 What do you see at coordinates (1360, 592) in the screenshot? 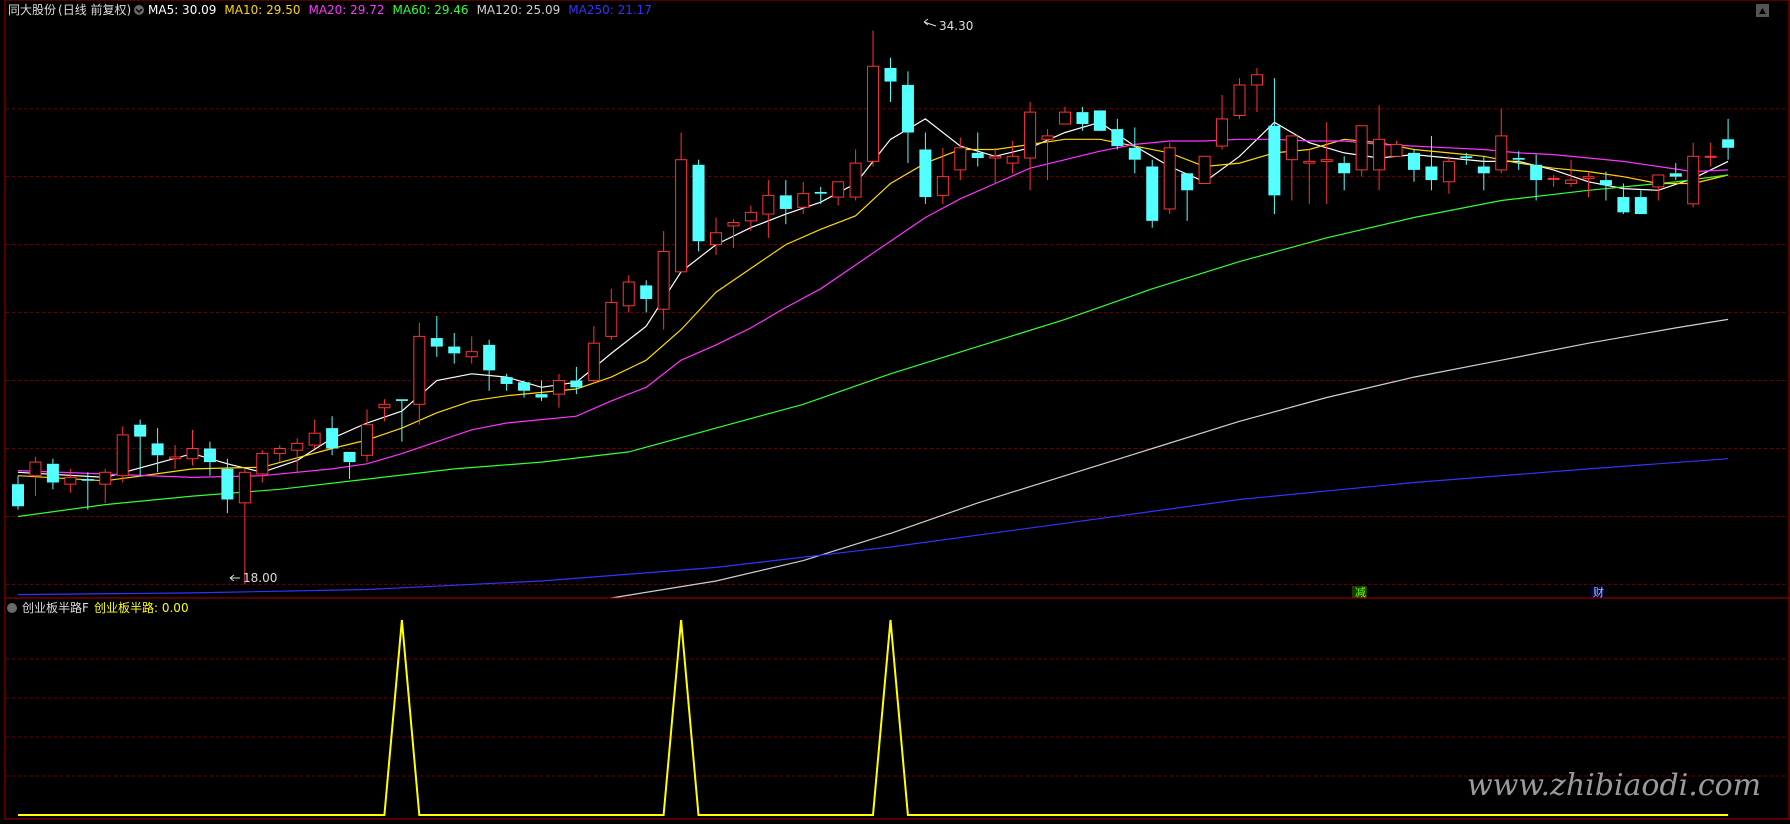
I see `event-marker-1: 减` at bounding box center [1360, 592].